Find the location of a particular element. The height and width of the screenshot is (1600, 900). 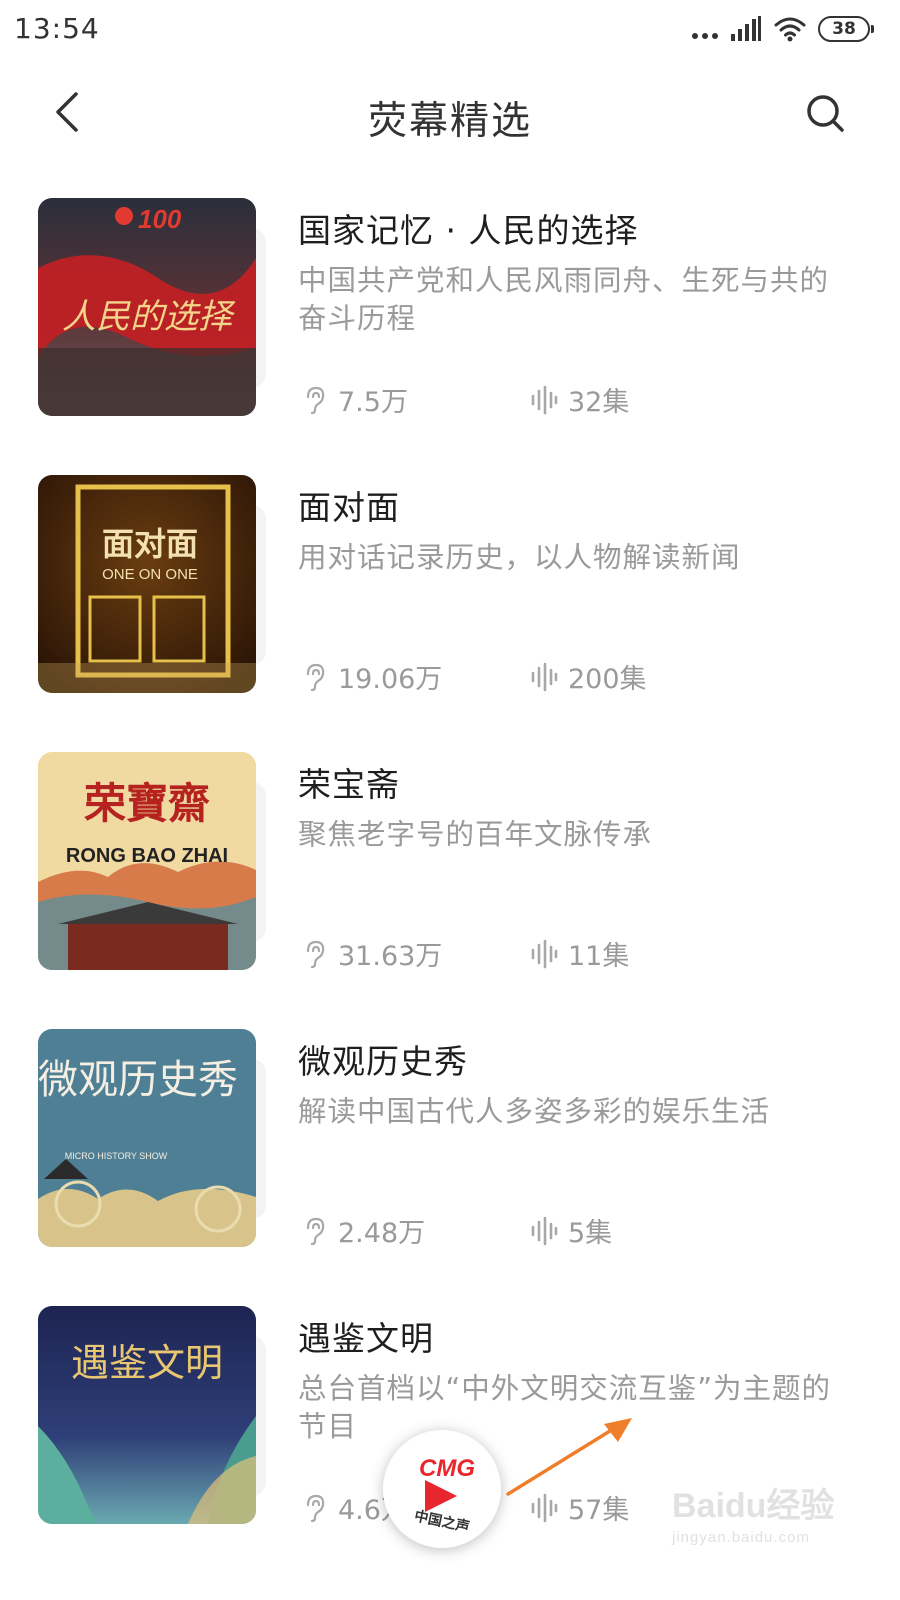

play-count: 19.06万 is located at coordinates (372, 676).